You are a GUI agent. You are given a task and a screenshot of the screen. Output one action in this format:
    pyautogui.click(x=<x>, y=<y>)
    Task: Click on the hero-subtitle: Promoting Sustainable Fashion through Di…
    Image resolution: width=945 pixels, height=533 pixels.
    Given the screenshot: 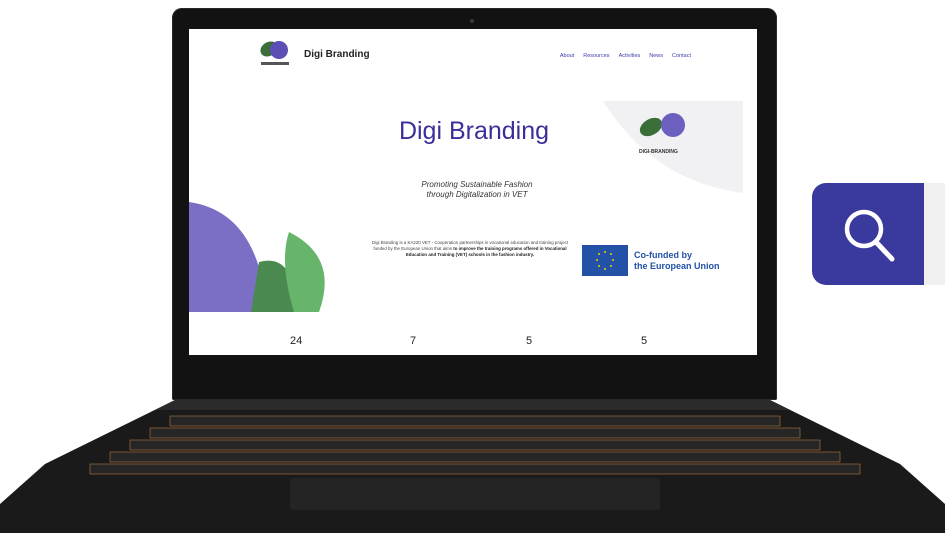 What is the action you would take?
    pyautogui.click(x=477, y=189)
    